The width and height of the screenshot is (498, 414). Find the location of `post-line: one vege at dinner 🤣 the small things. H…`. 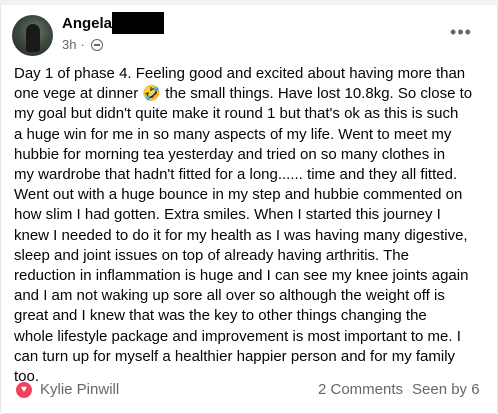

post-line: one vege at dinner 🤣 the small things. H… is located at coordinates (243, 94).